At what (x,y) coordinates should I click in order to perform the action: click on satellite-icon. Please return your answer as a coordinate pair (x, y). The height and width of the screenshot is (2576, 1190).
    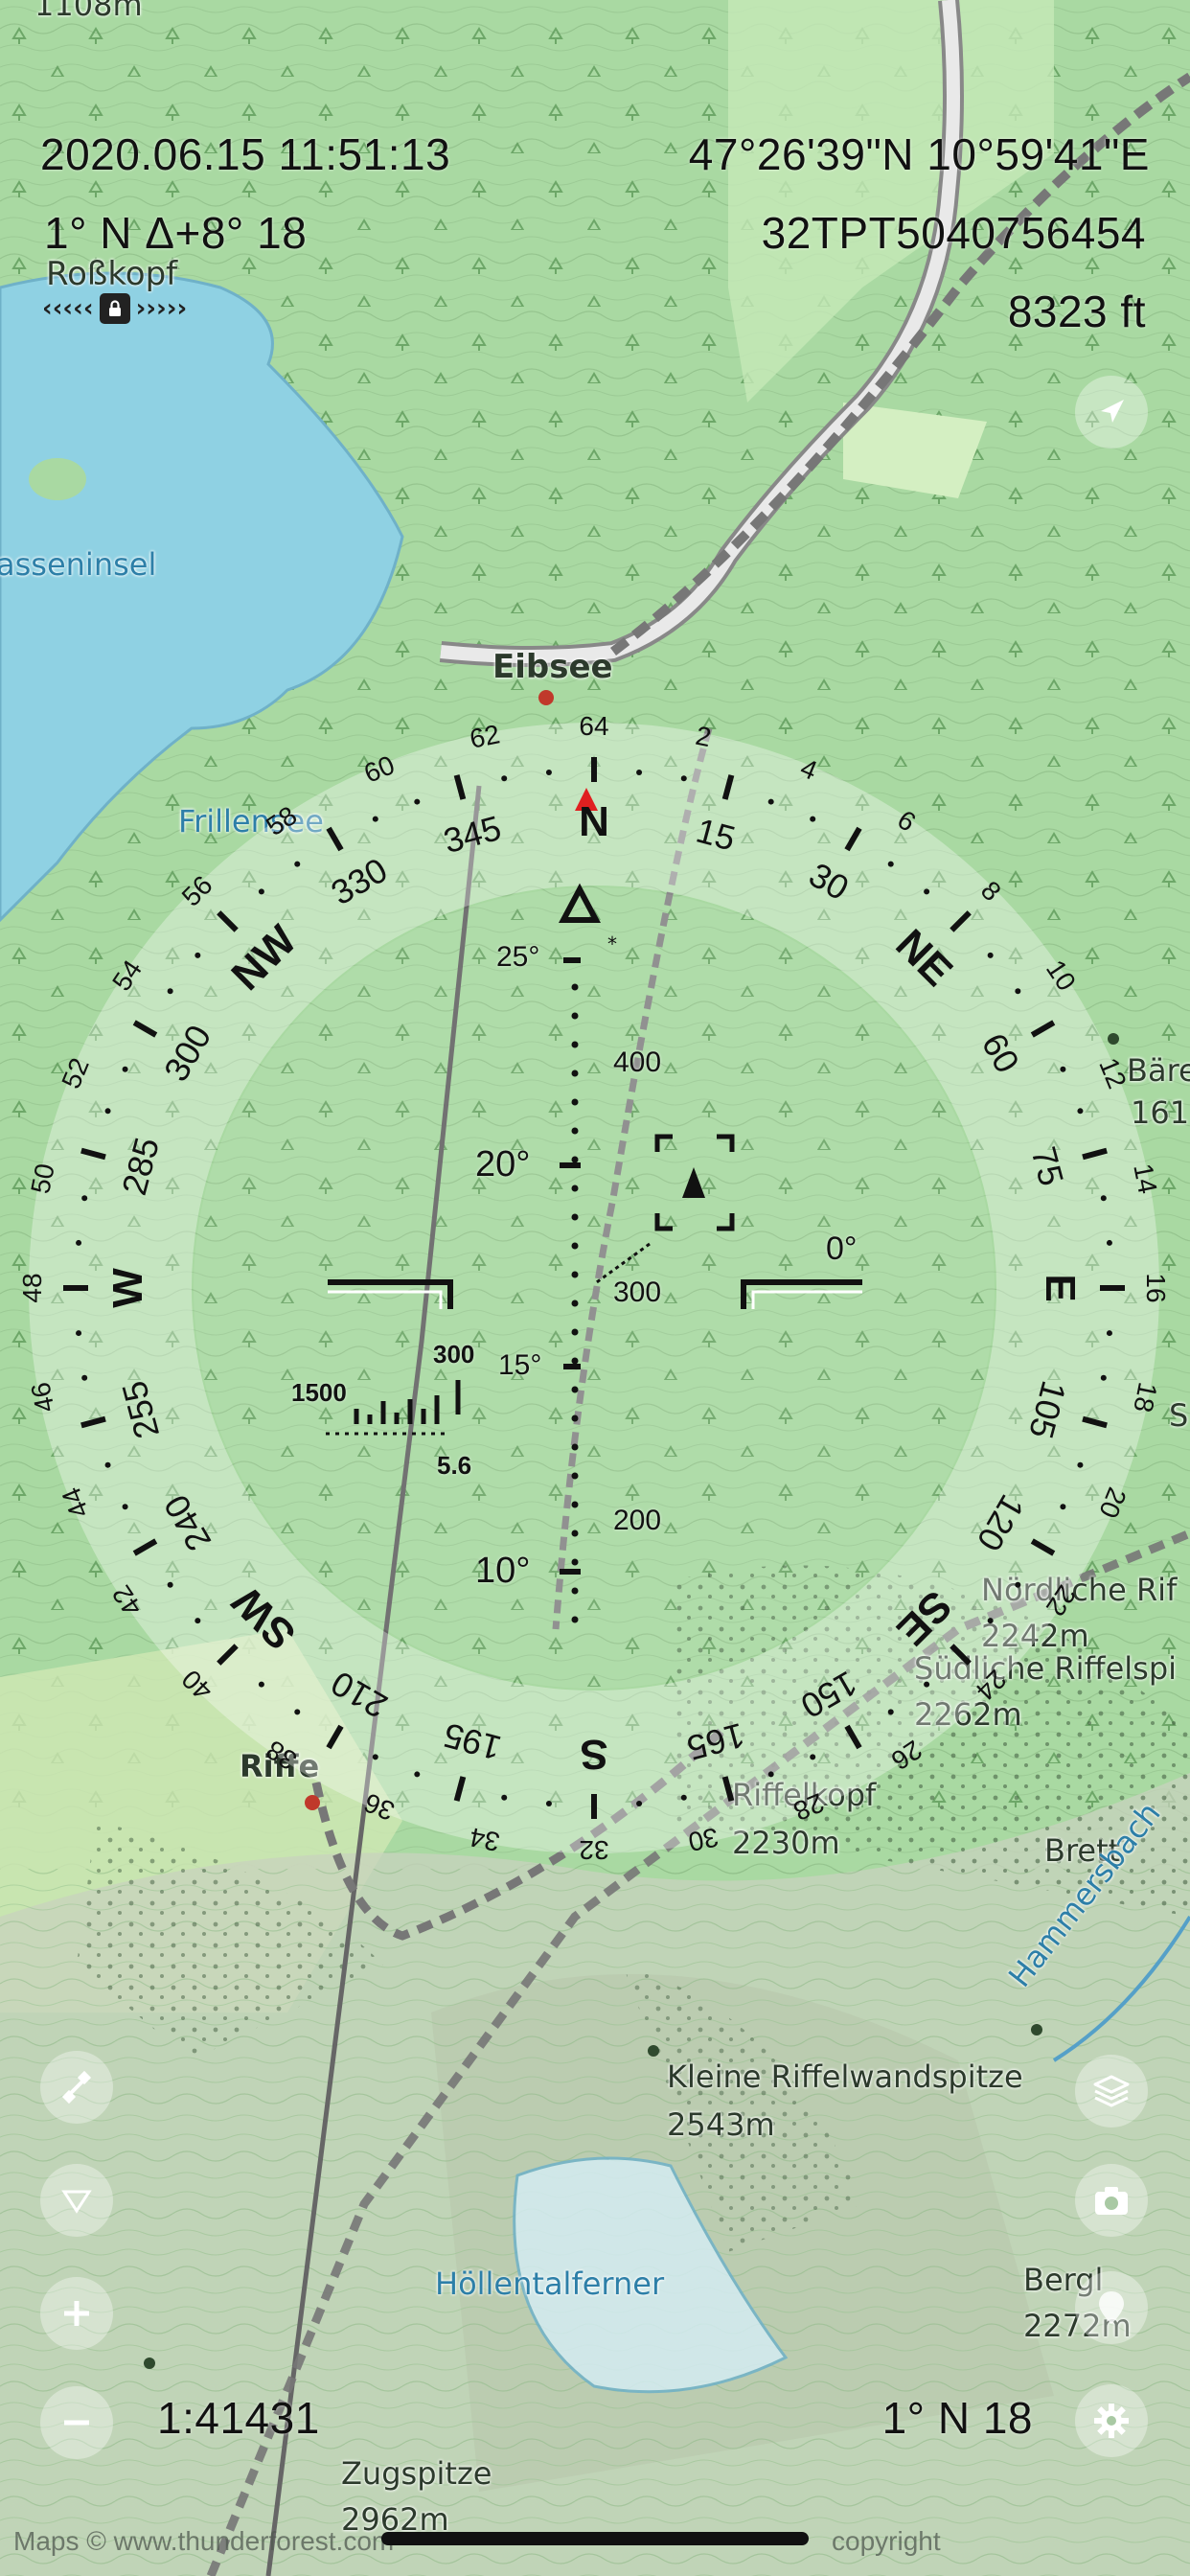
    Looking at the image, I should click on (76, 2087).